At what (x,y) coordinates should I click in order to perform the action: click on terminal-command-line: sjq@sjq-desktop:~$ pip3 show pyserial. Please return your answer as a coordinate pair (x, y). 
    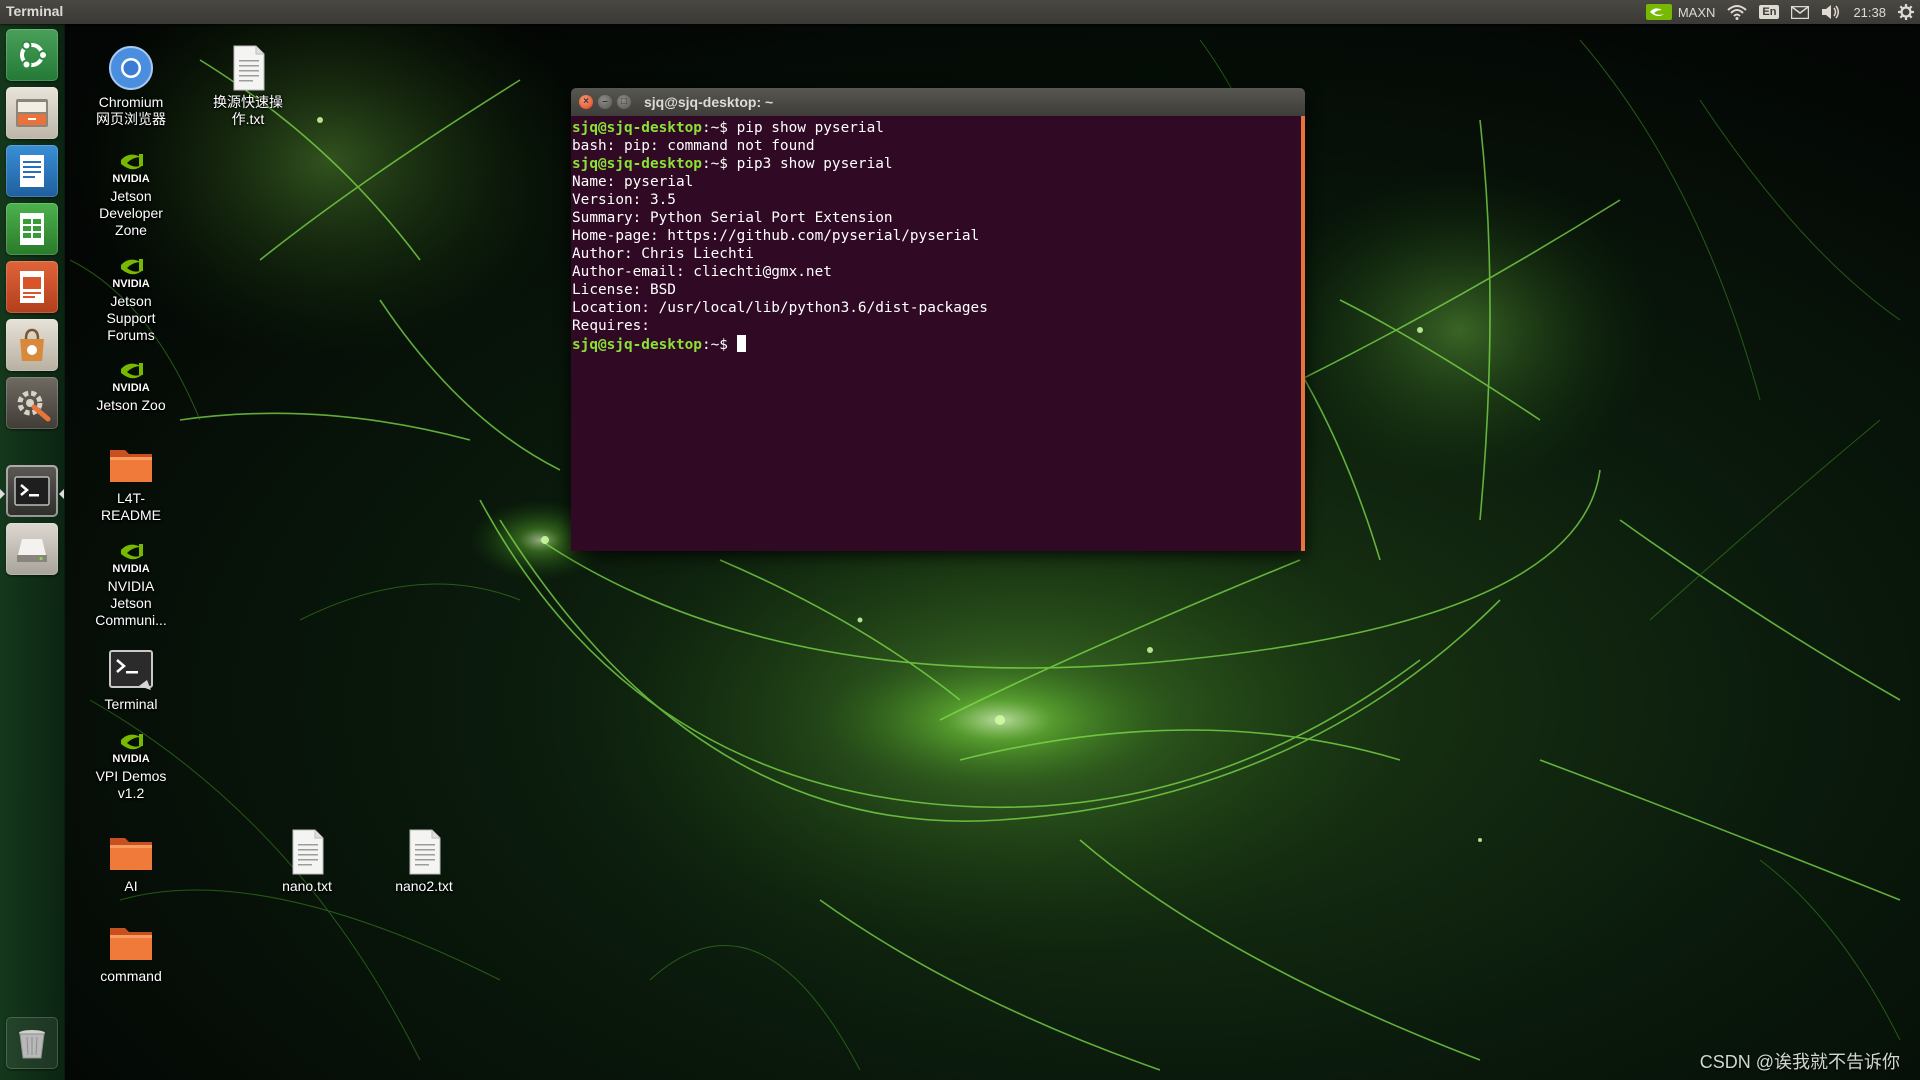
    Looking at the image, I should click on (936, 164).